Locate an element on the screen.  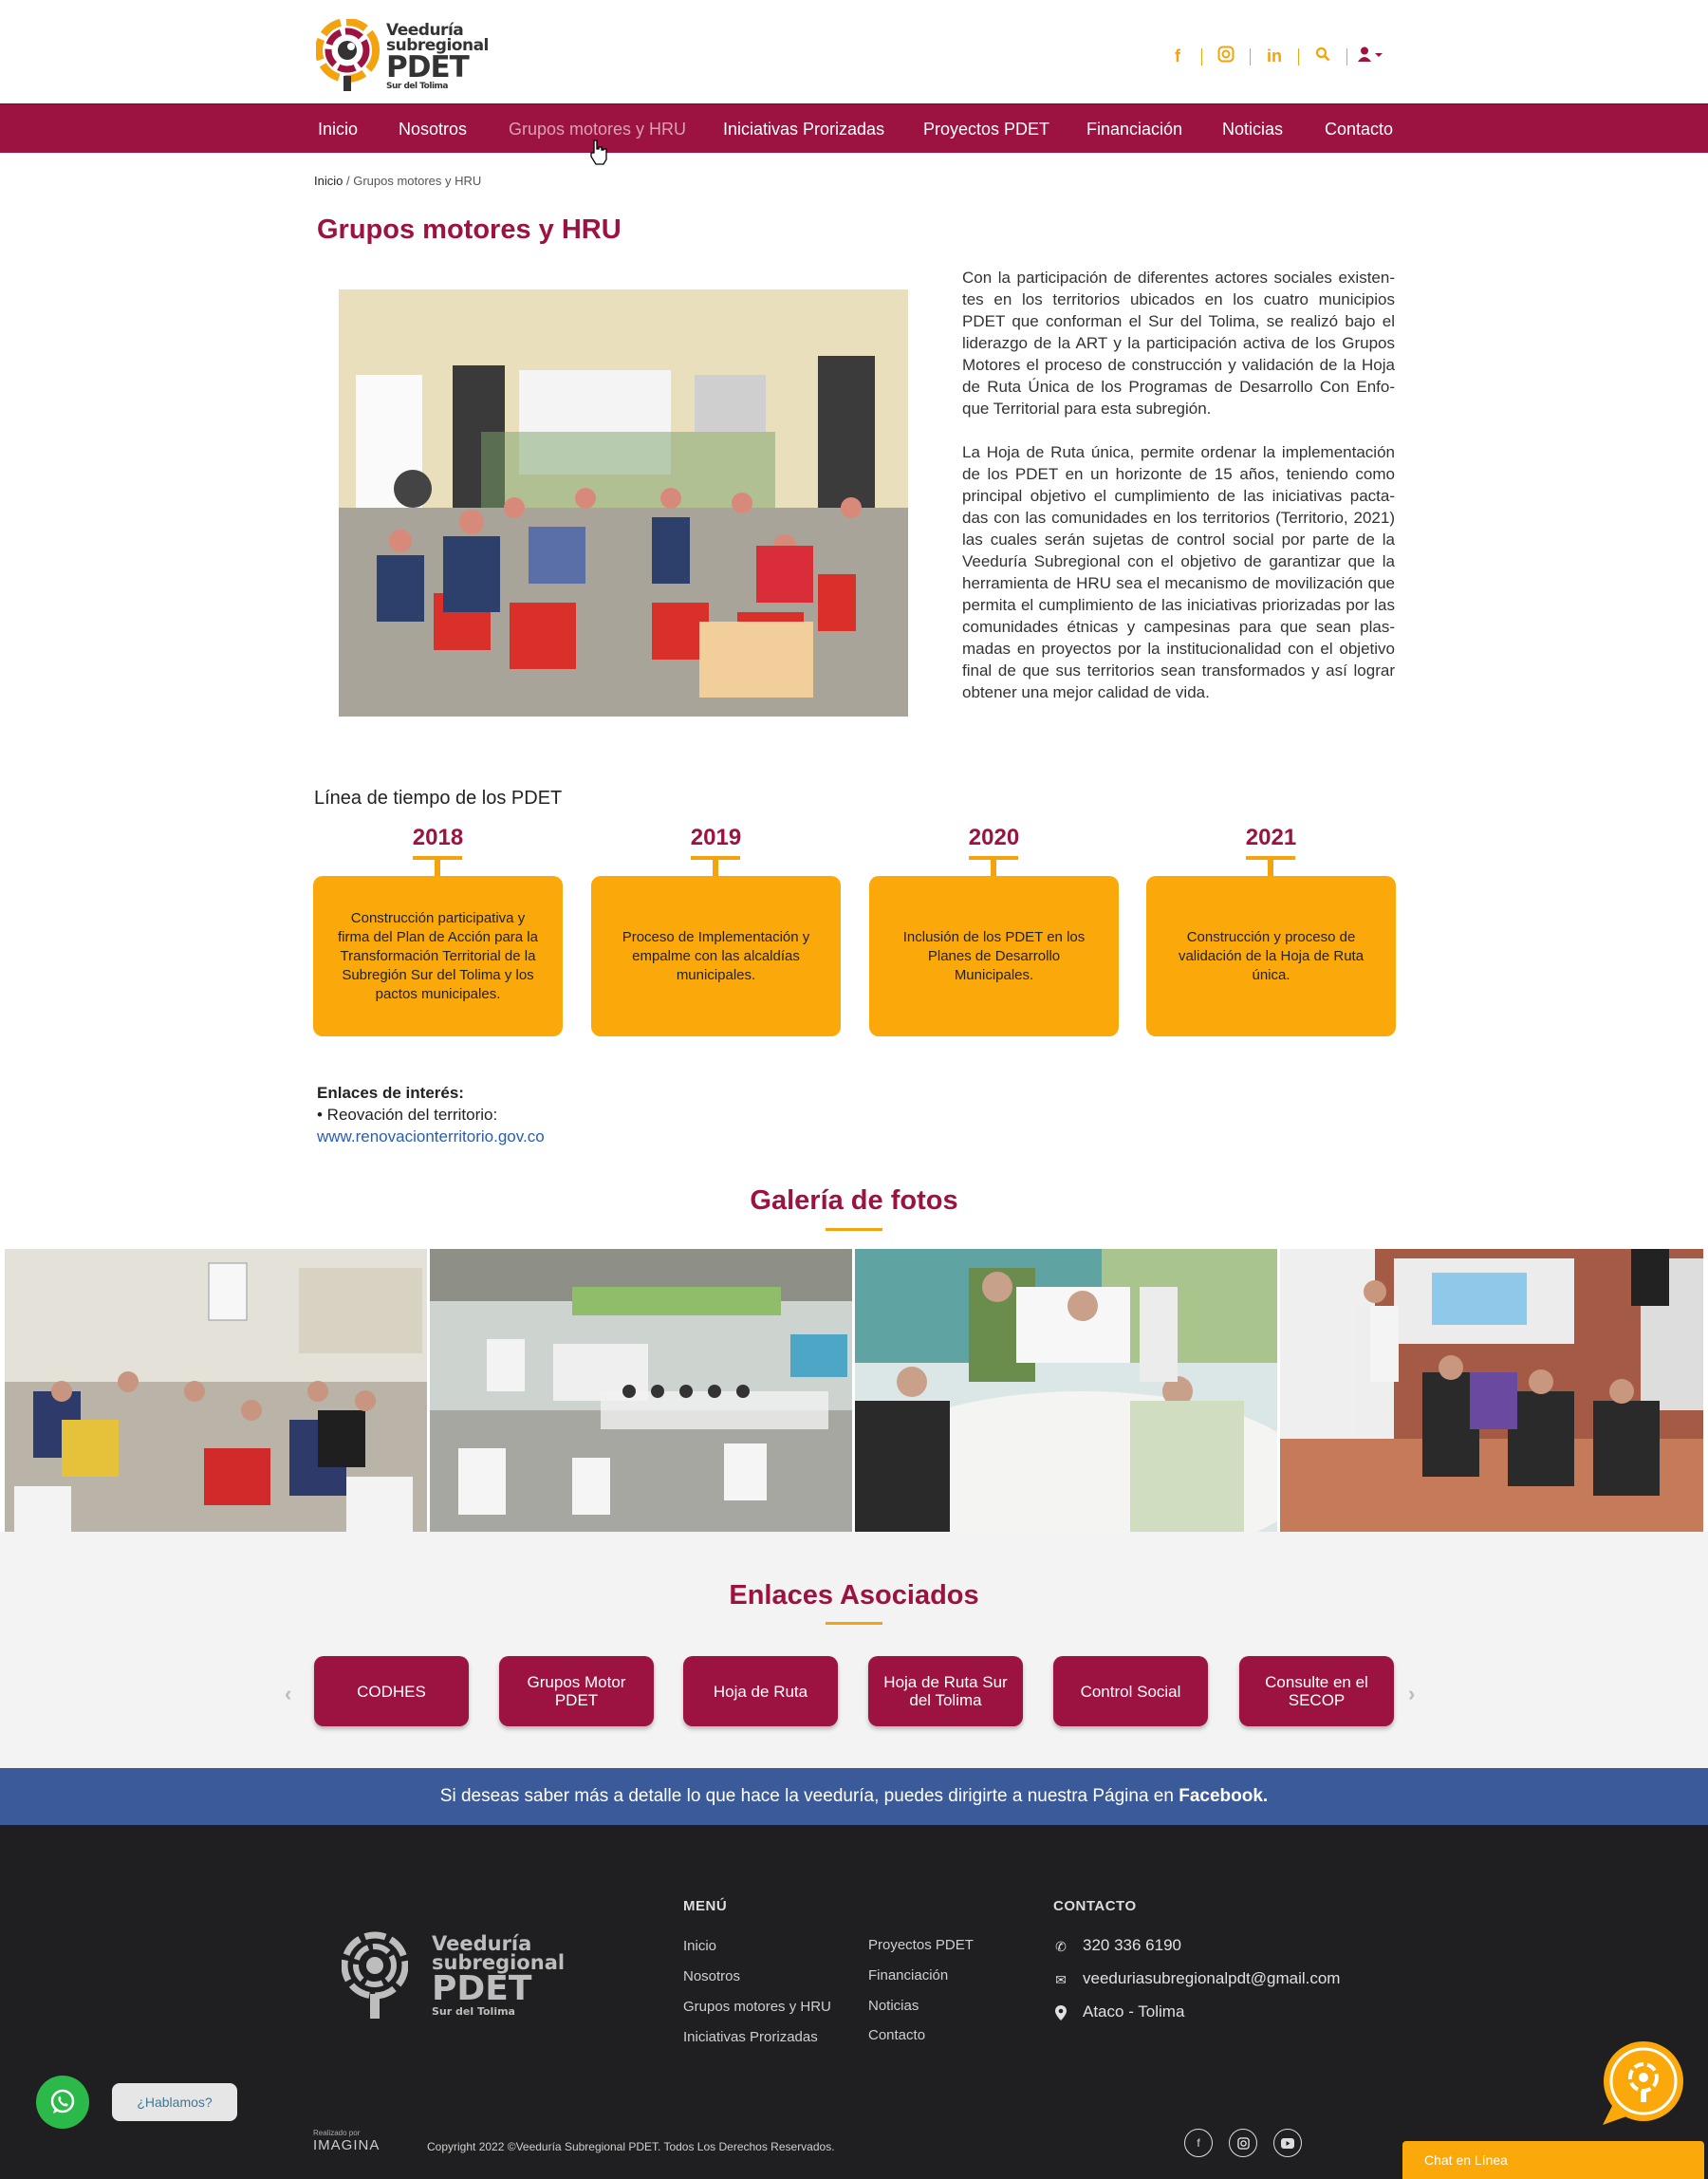
breadcrumb: Inicio / Grupos motores y HRU is located at coordinates (397, 181).